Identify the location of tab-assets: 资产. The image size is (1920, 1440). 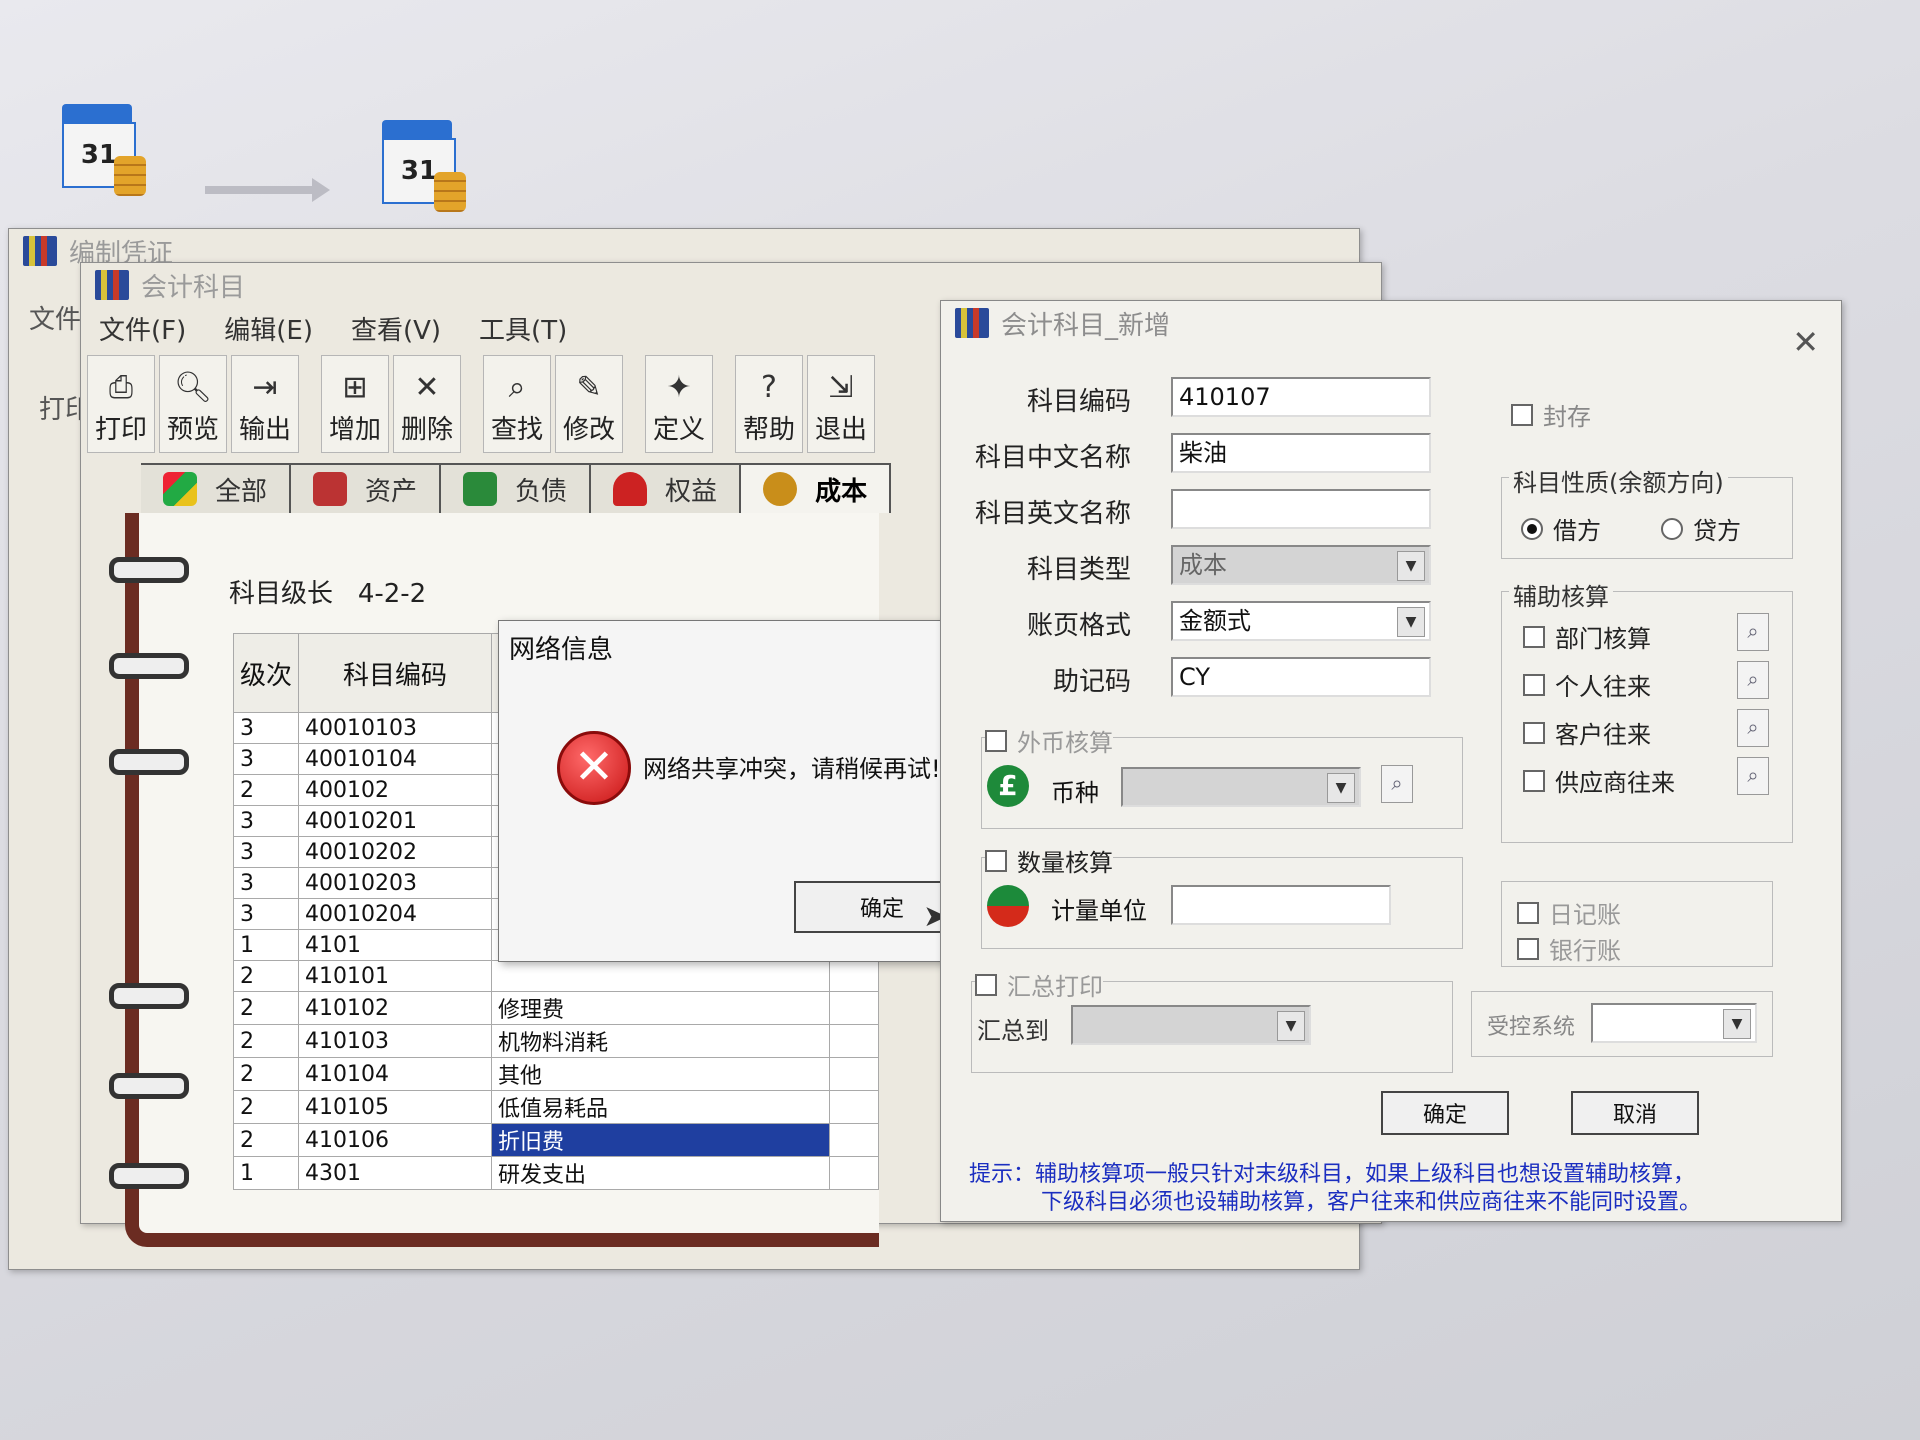
(366, 488).